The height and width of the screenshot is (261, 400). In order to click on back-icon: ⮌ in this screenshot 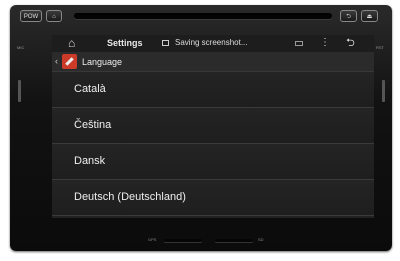, I will do `click(348, 17)`.